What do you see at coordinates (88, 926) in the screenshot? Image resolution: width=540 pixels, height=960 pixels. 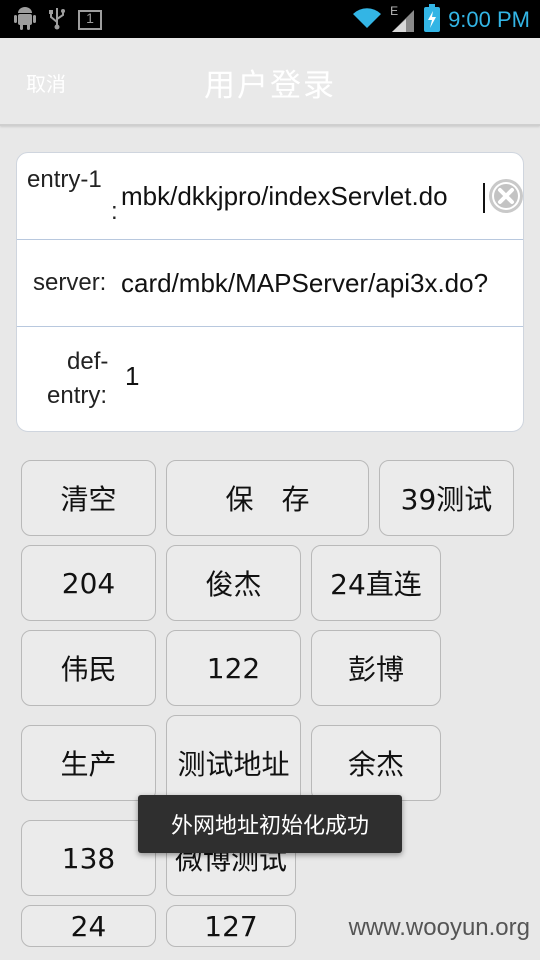 I see `server-24-button: 24` at bounding box center [88, 926].